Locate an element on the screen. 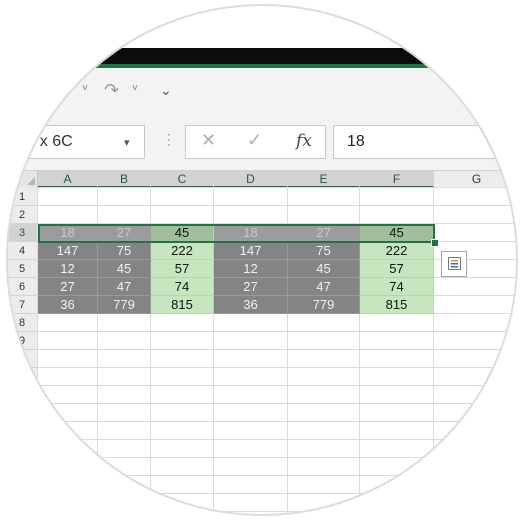  column-header-g: G is located at coordinates (476, 179).